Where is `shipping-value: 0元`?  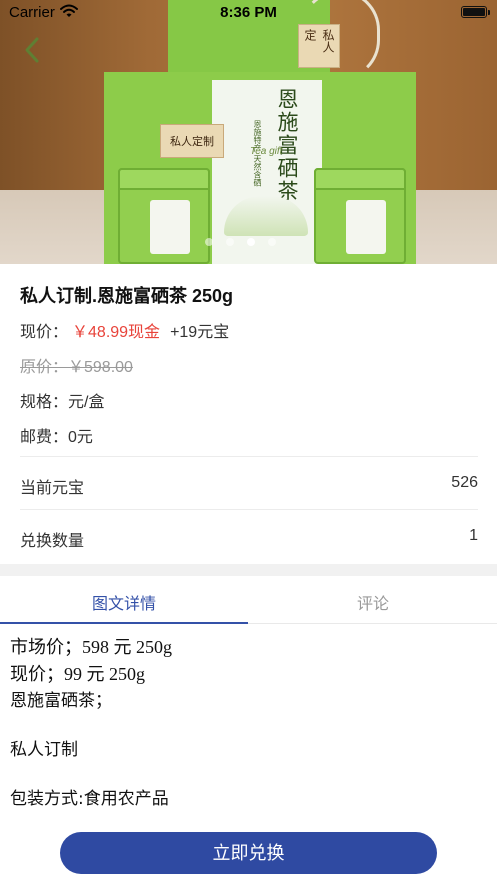 shipping-value: 0元 is located at coordinates (80, 437).